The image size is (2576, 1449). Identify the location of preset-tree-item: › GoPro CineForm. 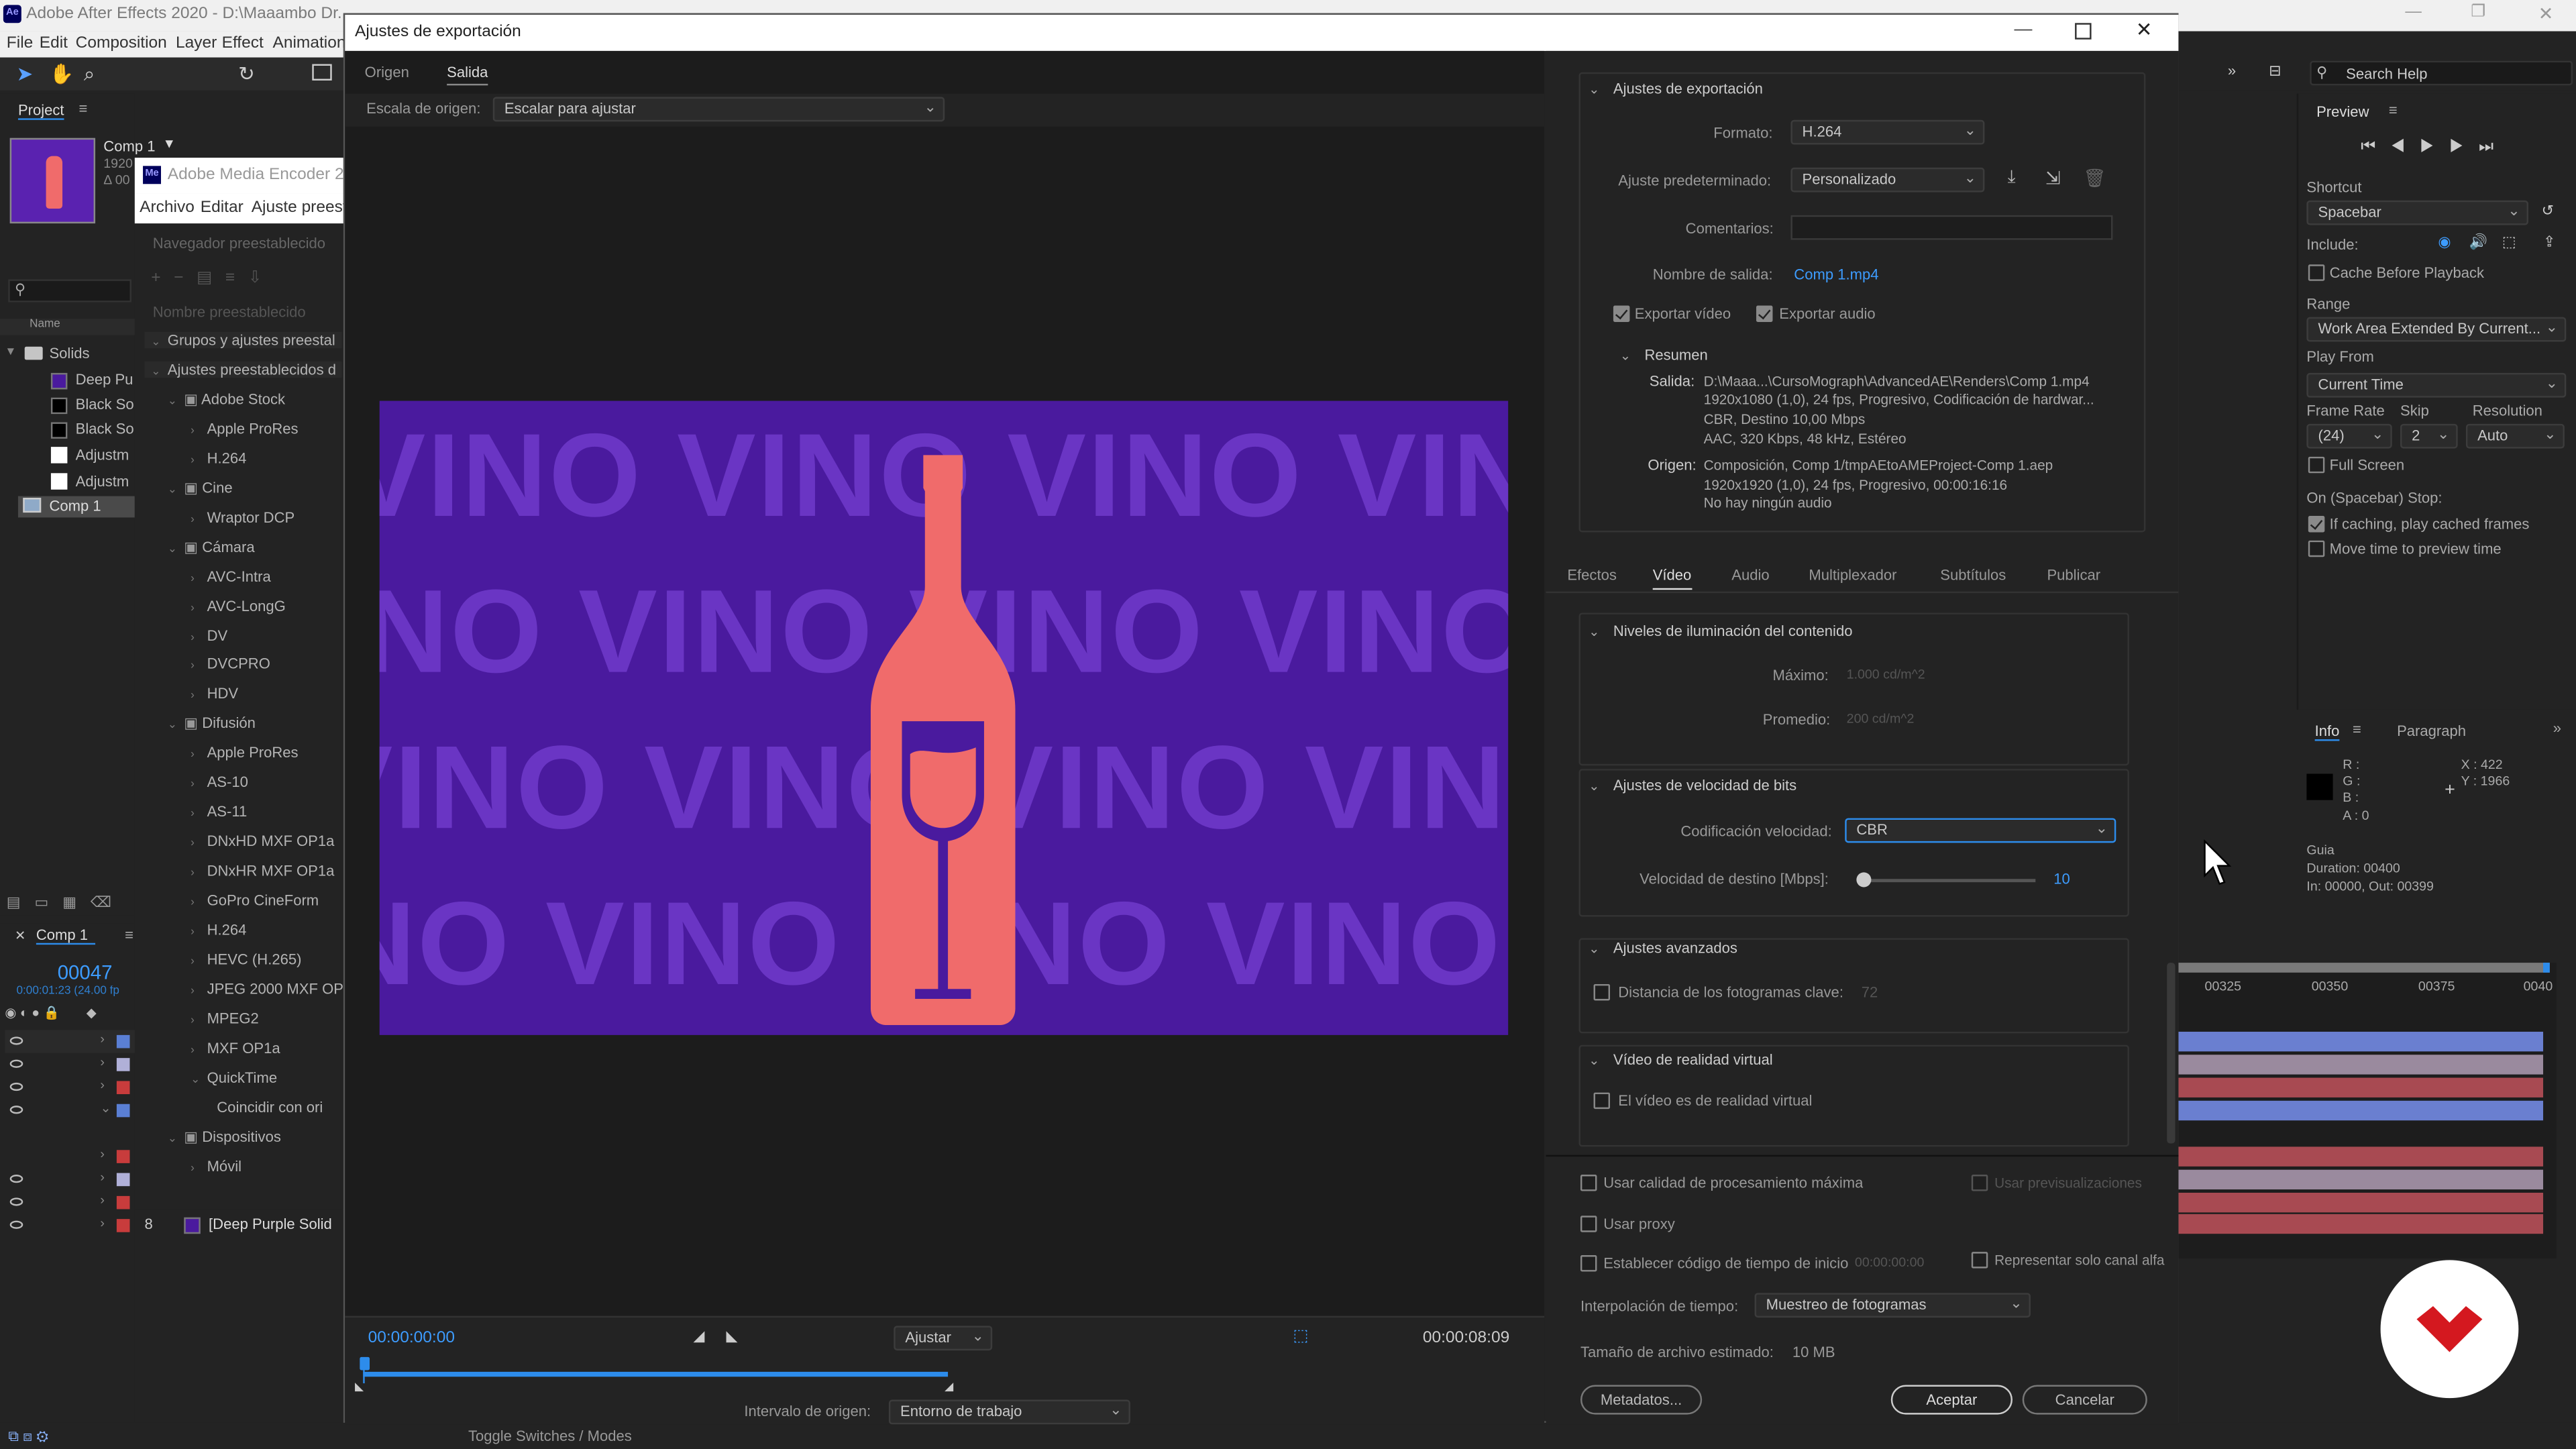
(235, 900).